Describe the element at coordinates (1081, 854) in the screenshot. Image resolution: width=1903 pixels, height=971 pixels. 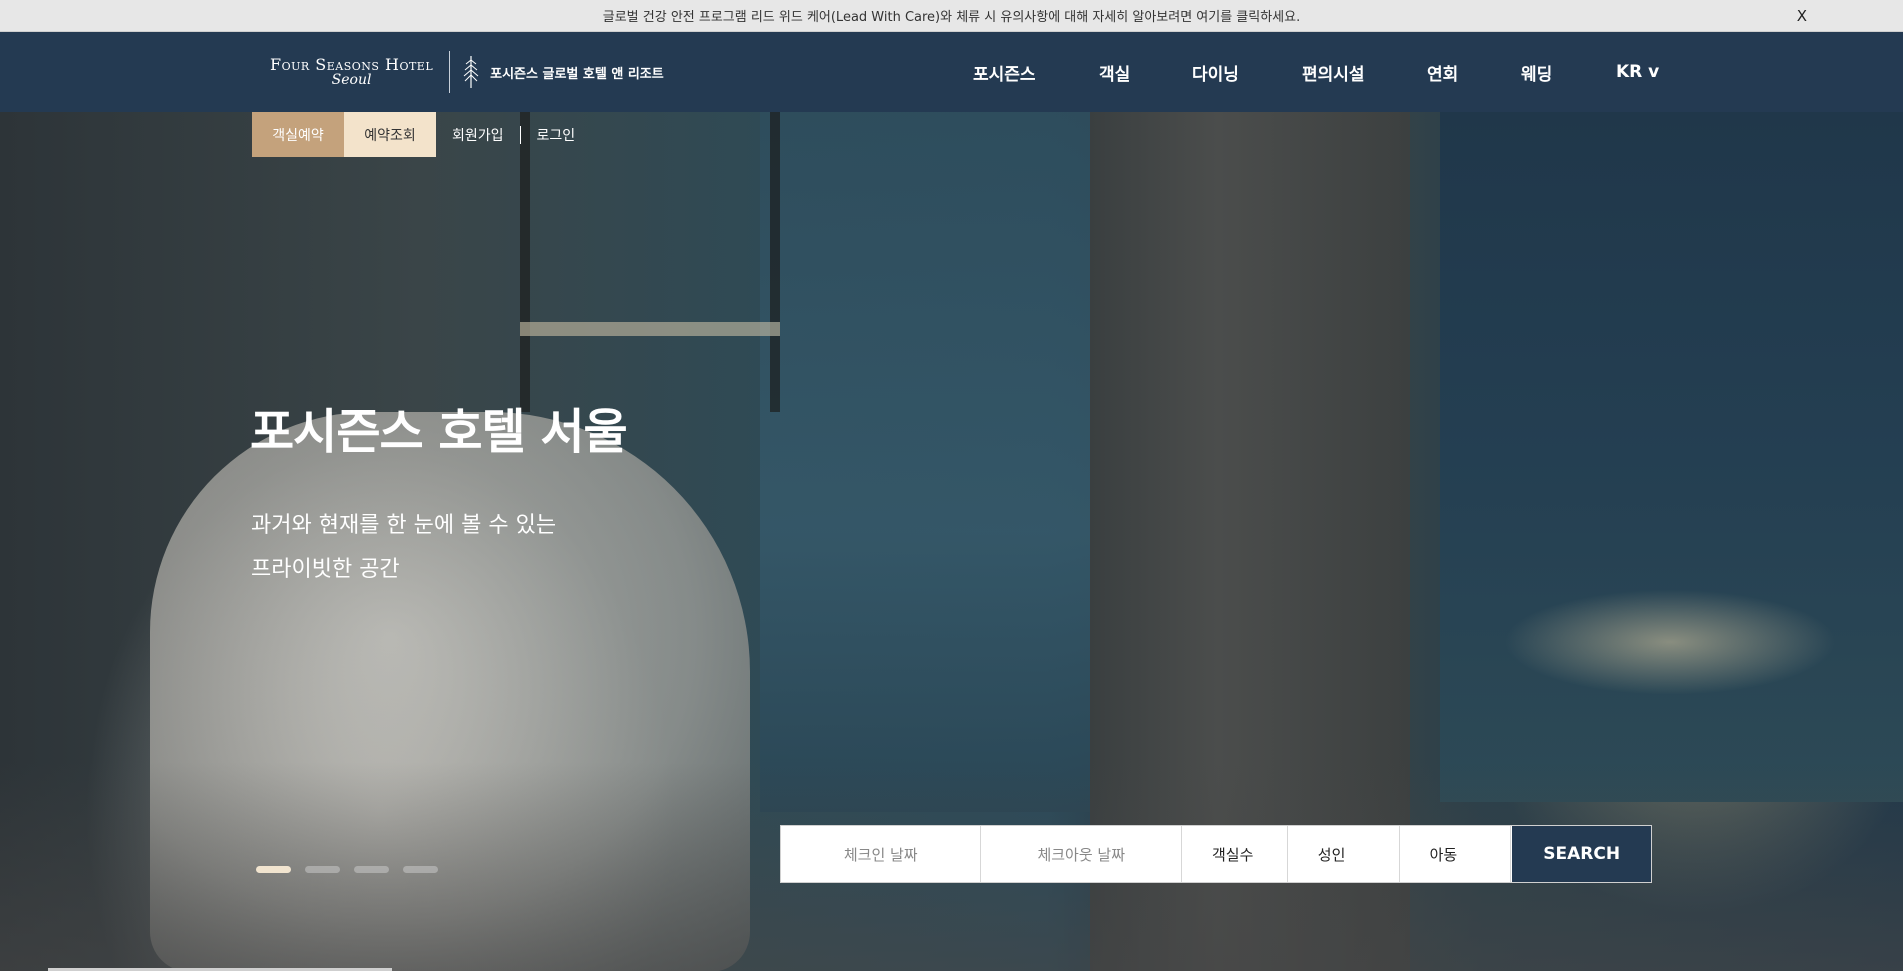
I see `checkout-date-field: 체크아웃 날짜` at that location.